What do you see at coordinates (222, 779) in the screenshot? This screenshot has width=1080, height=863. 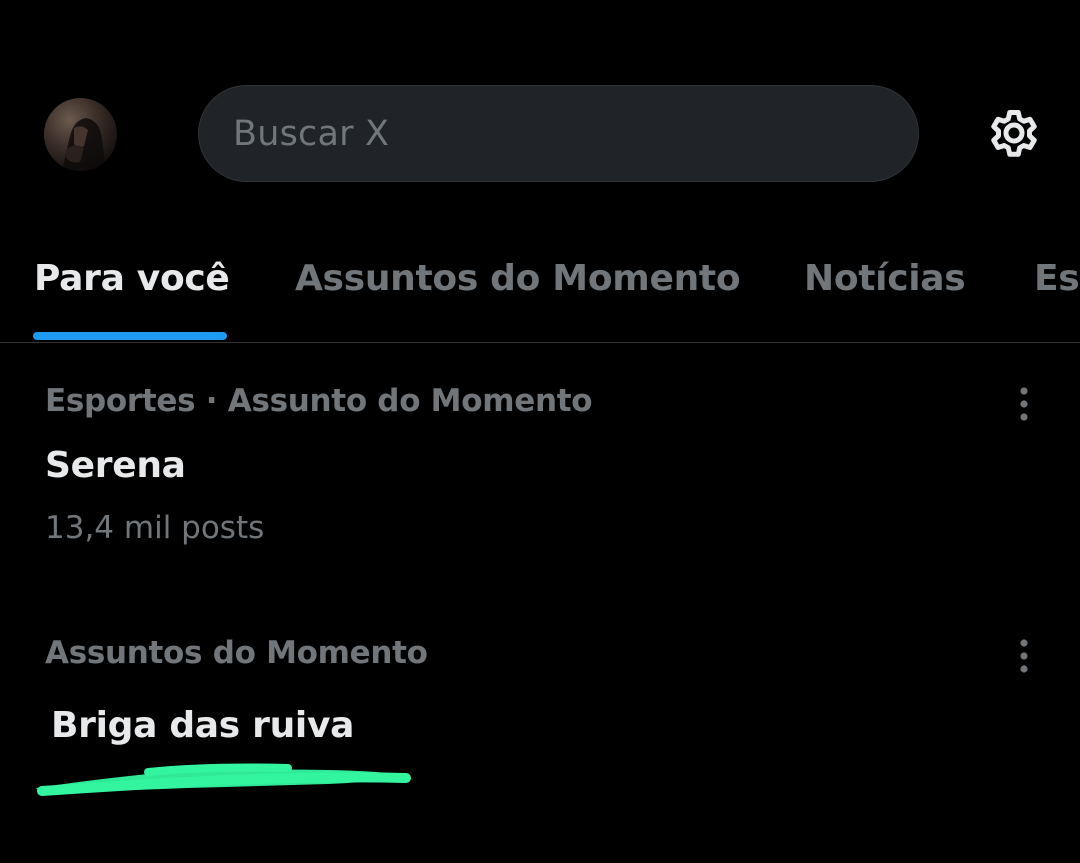 I see `highlight-marker-stroke` at bounding box center [222, 779].